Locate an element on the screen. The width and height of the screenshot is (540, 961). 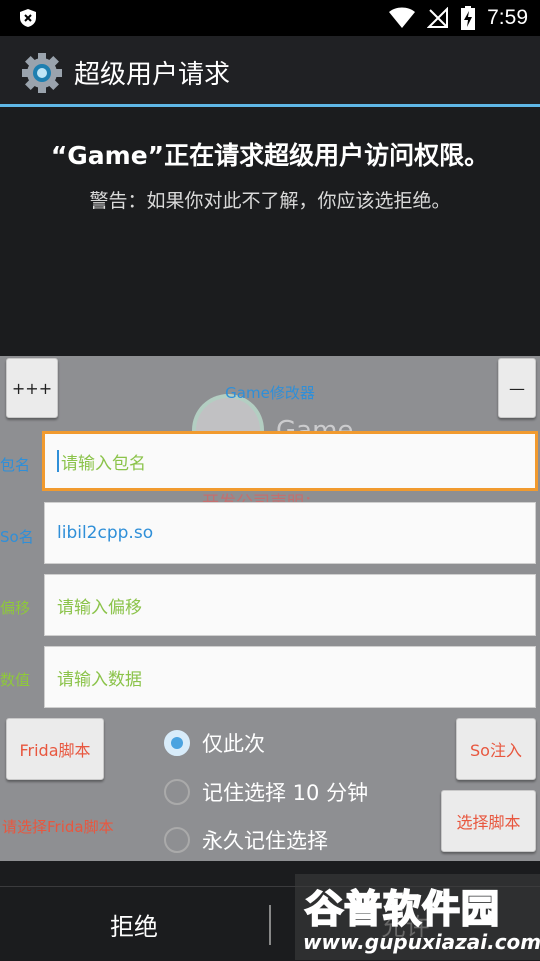
frida-script-button: Frida脚本 is located at coordinates (55, 749).